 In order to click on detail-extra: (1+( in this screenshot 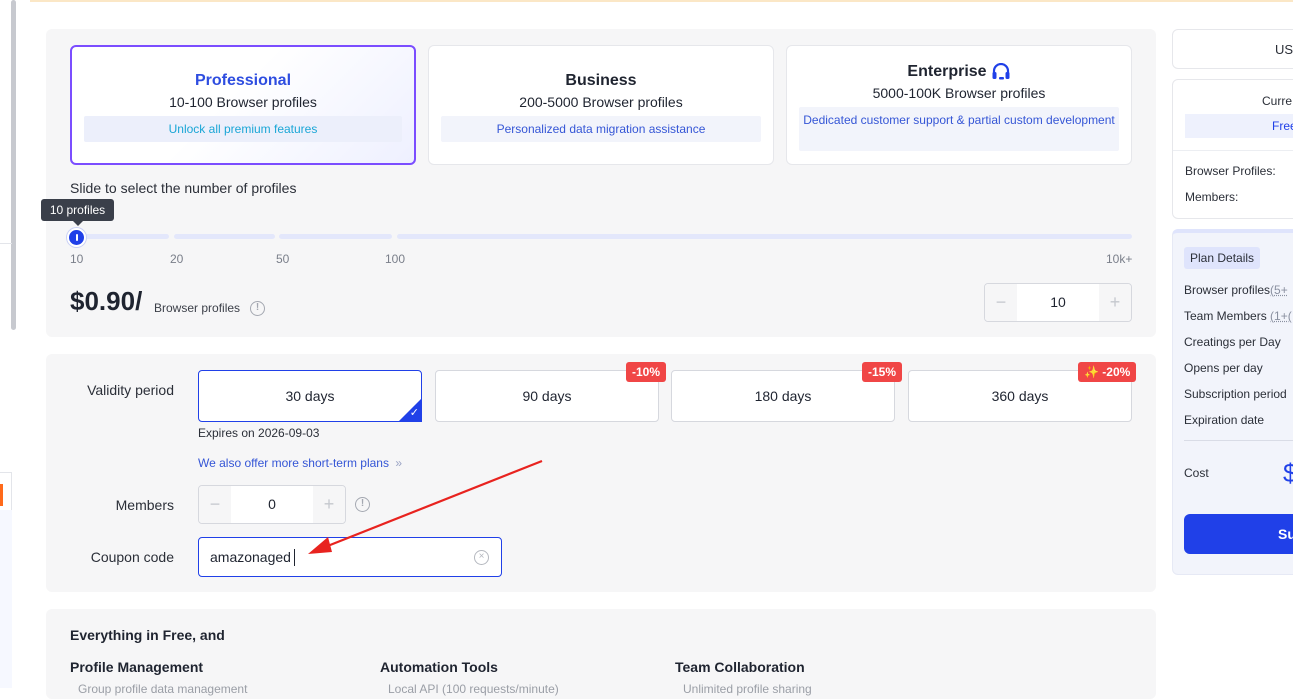, I will do `click(1281, 316)`.